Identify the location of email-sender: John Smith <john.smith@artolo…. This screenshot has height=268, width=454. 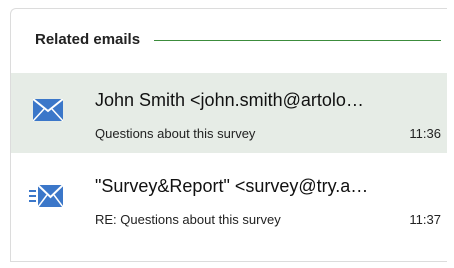
(229, 100).